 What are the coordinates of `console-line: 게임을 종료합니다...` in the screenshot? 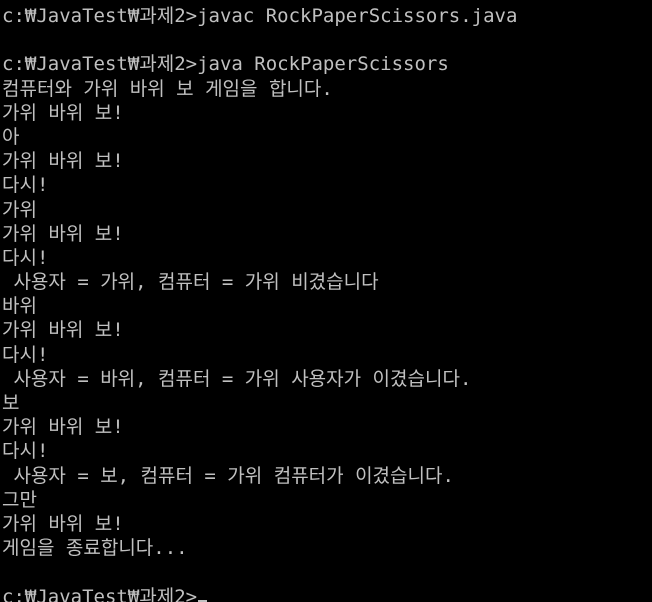 It's located at (95, 548).